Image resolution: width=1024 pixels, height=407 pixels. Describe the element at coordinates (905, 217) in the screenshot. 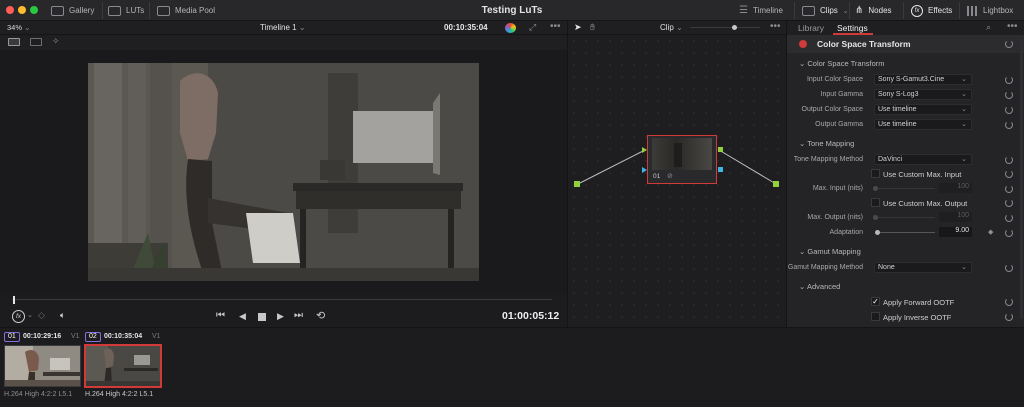

I see `max-output-slider` at that location.